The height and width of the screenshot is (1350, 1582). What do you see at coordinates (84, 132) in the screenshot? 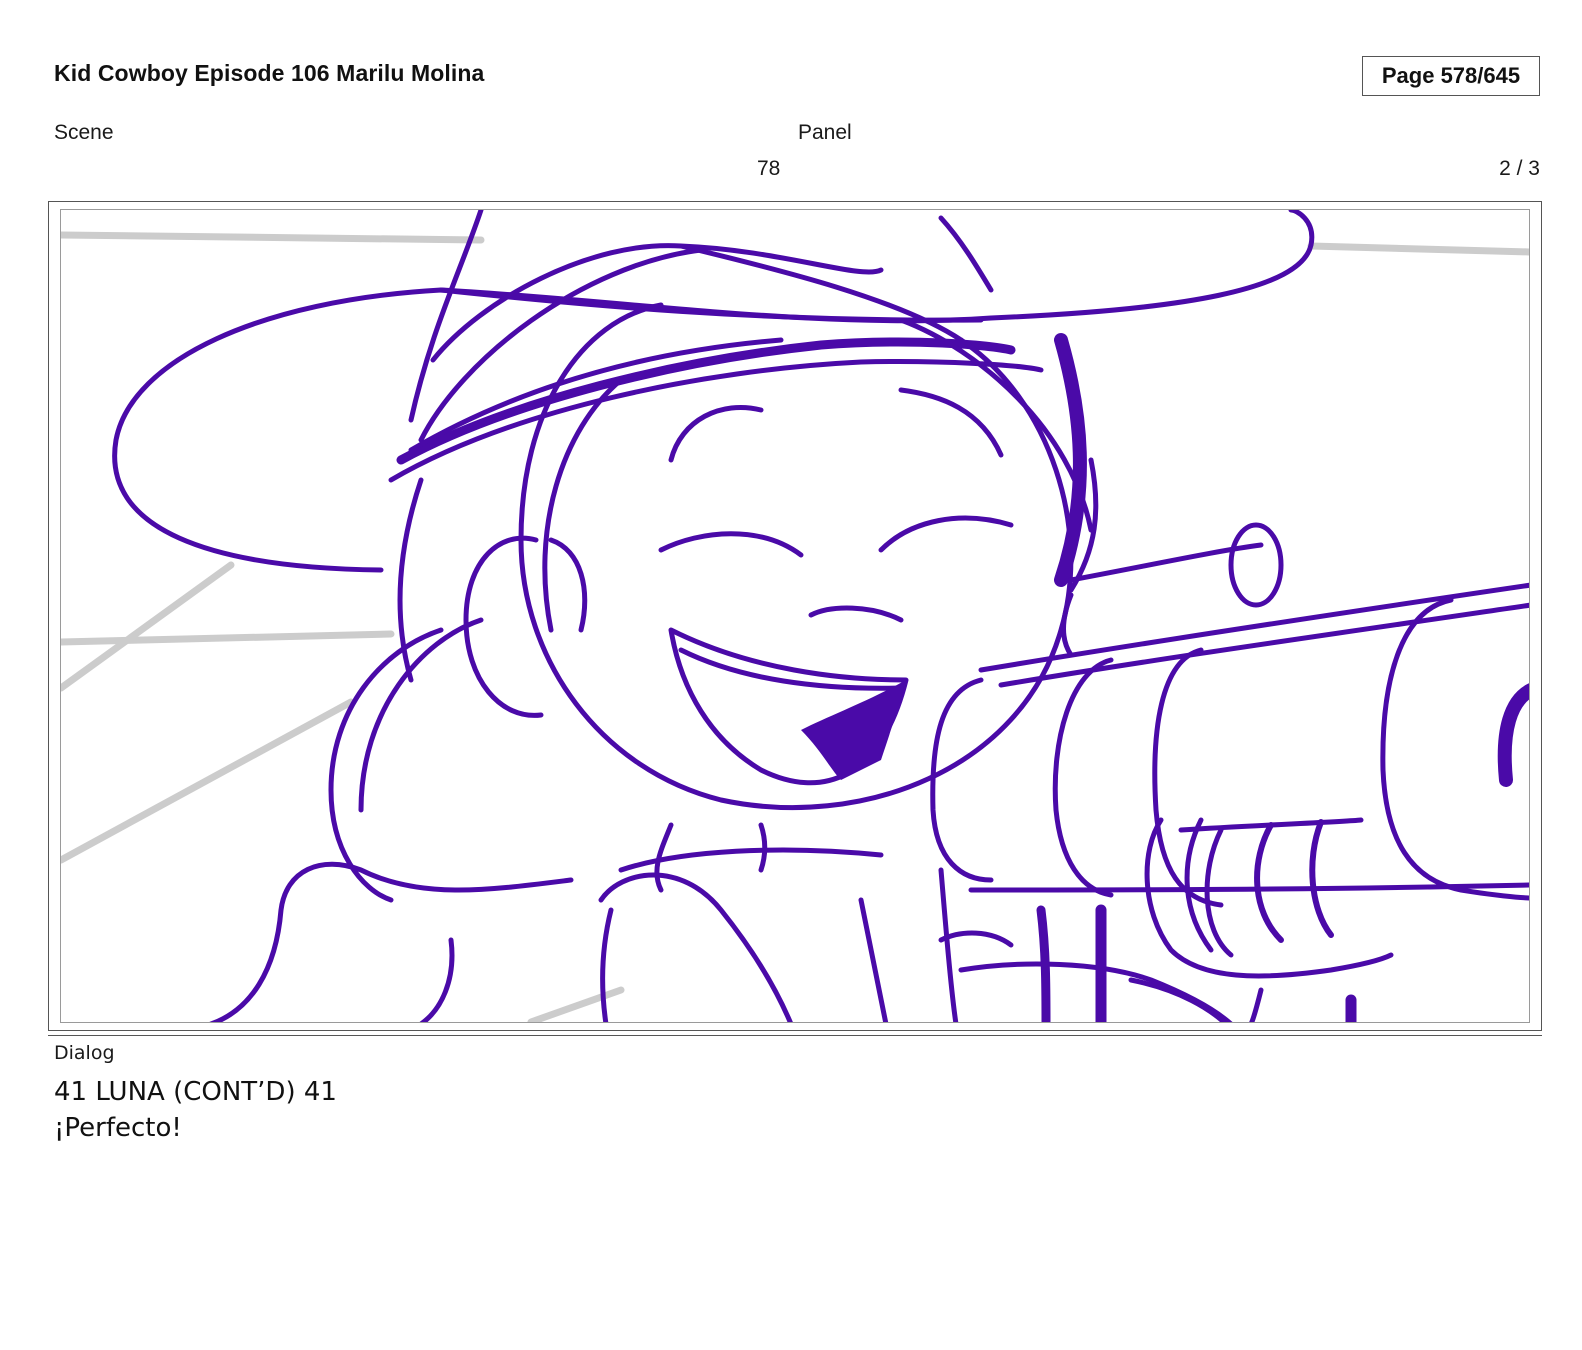
I see `scene-label: Scene` at bounding box center [84, 132].